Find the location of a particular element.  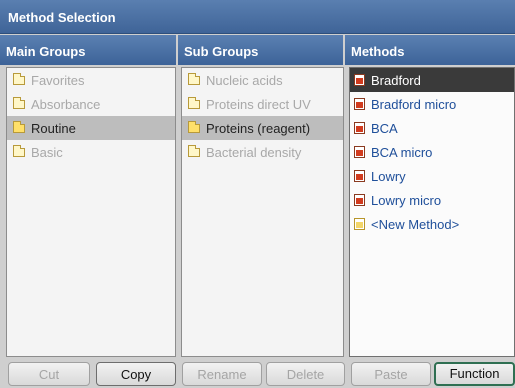

methods-header: Methods is located at coordinates (430, 50).